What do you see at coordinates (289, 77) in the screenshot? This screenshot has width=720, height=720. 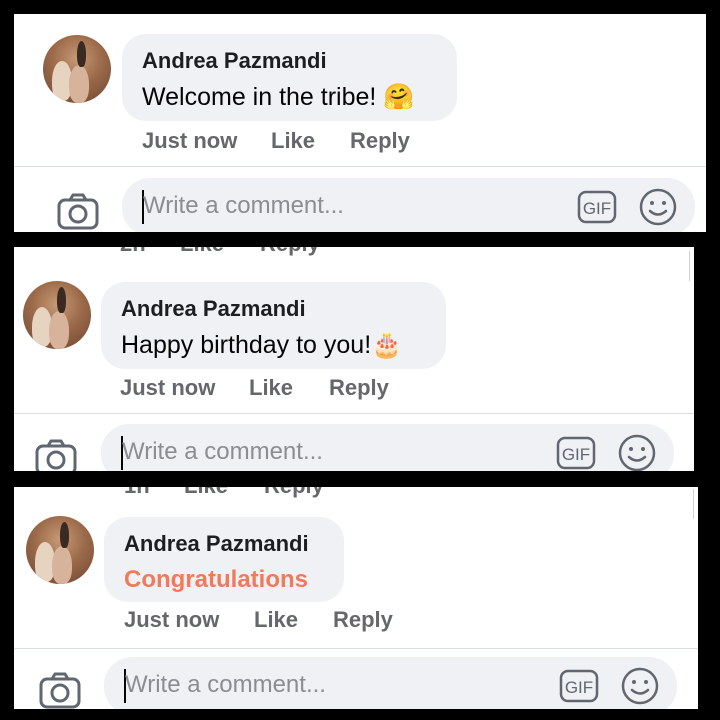 I see `comment-bubble: Andrea Pazmandi Welcome in the tribe! 🤗` at bounding box center [289, 77].